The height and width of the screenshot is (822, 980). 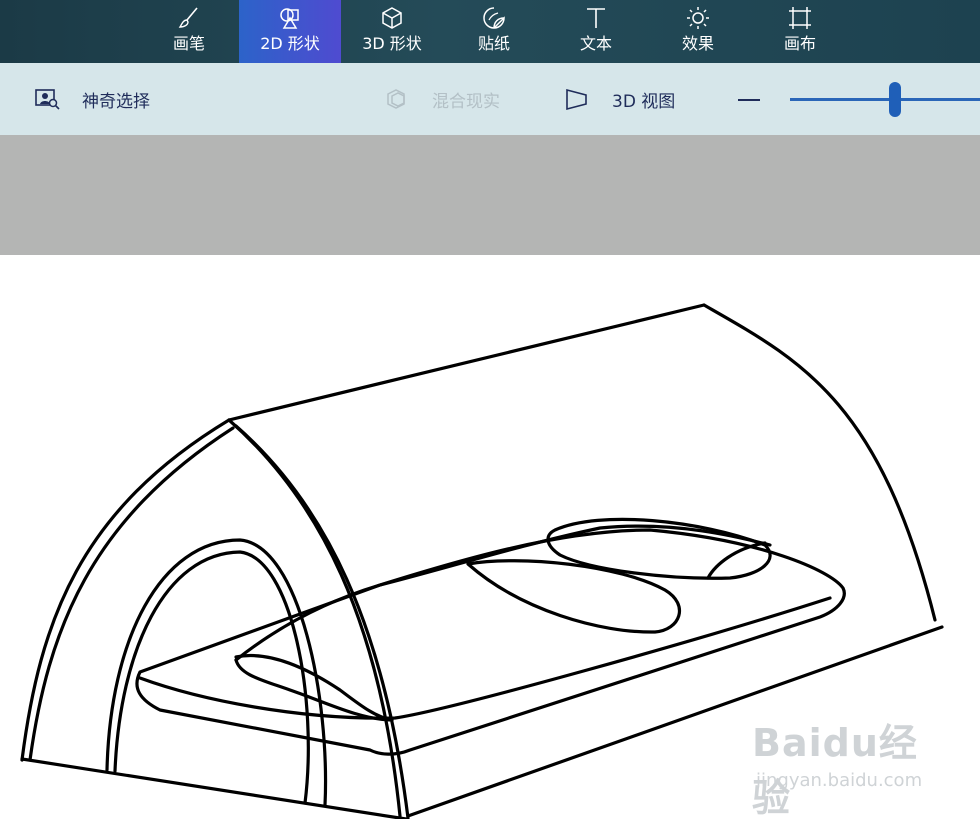 I want to click on top-tab-bar: 画笔 2D 形状 3D 形状 贴纸 文本 效果 画布, so click(x=490, y=31).